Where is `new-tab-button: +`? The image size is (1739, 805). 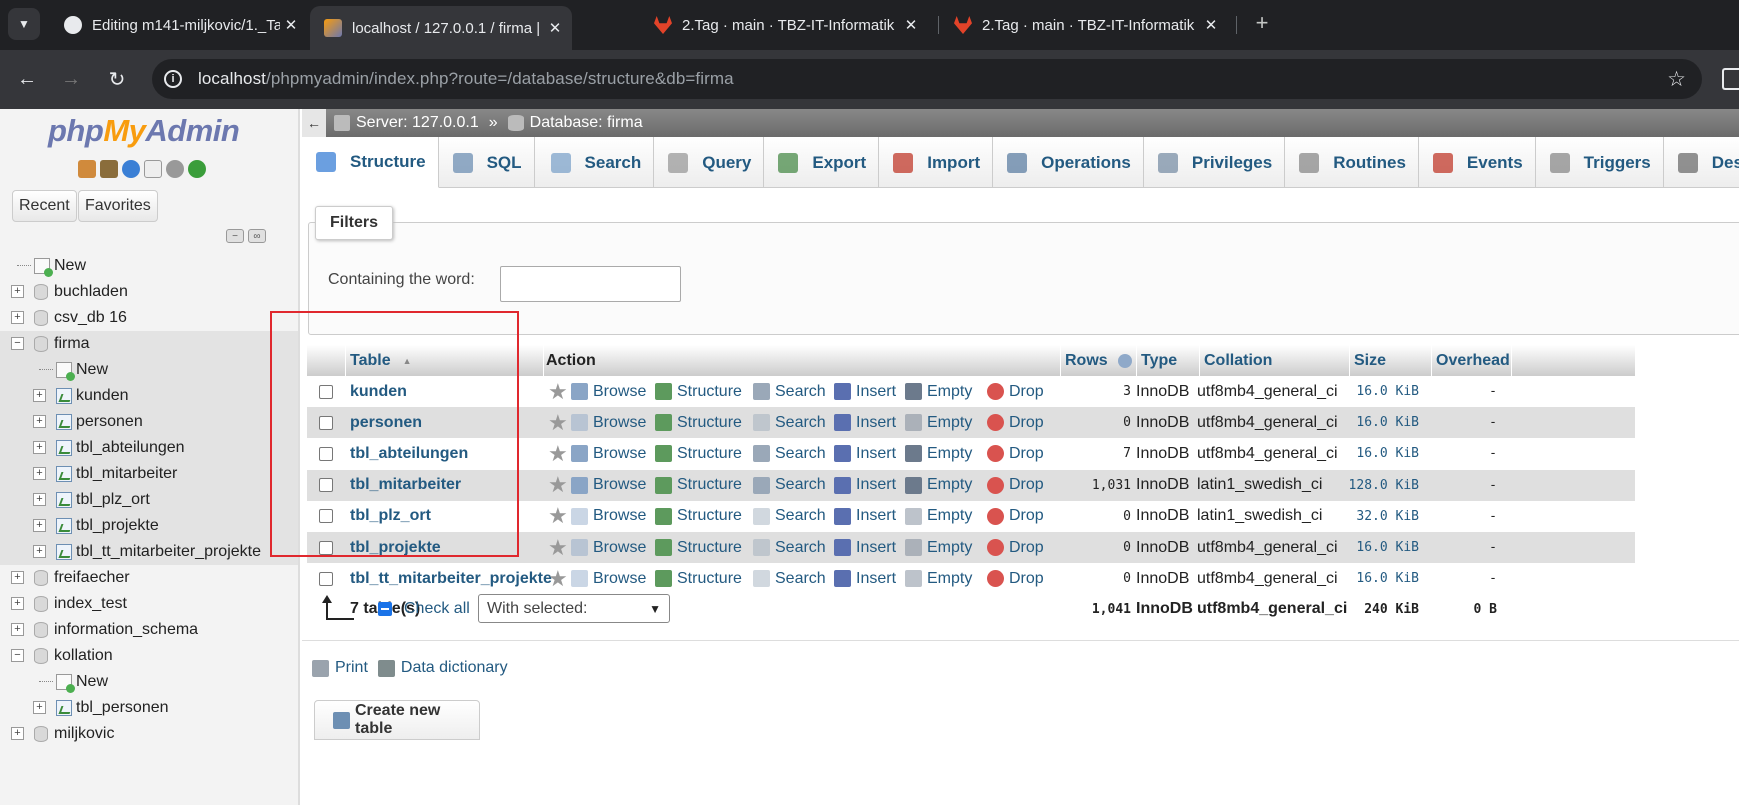
new-tab-button: + is located at coordinates (1262, 23).